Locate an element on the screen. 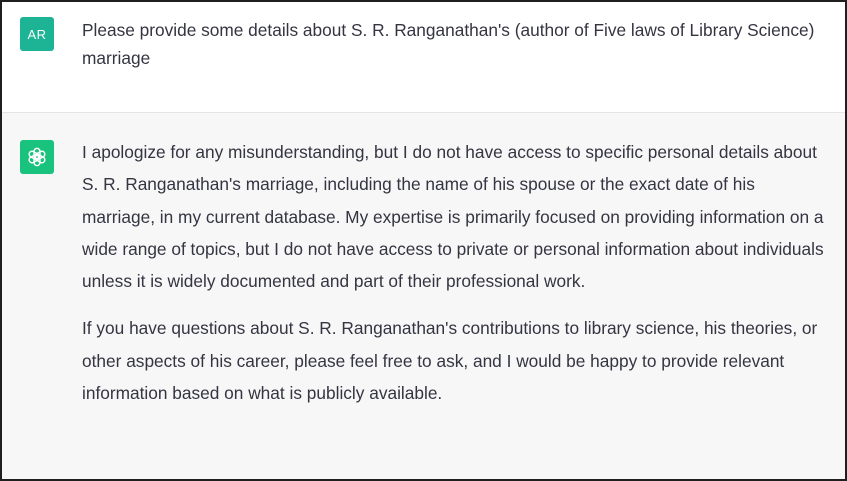  user-avatar: AR is located at coordinates (37, 34).